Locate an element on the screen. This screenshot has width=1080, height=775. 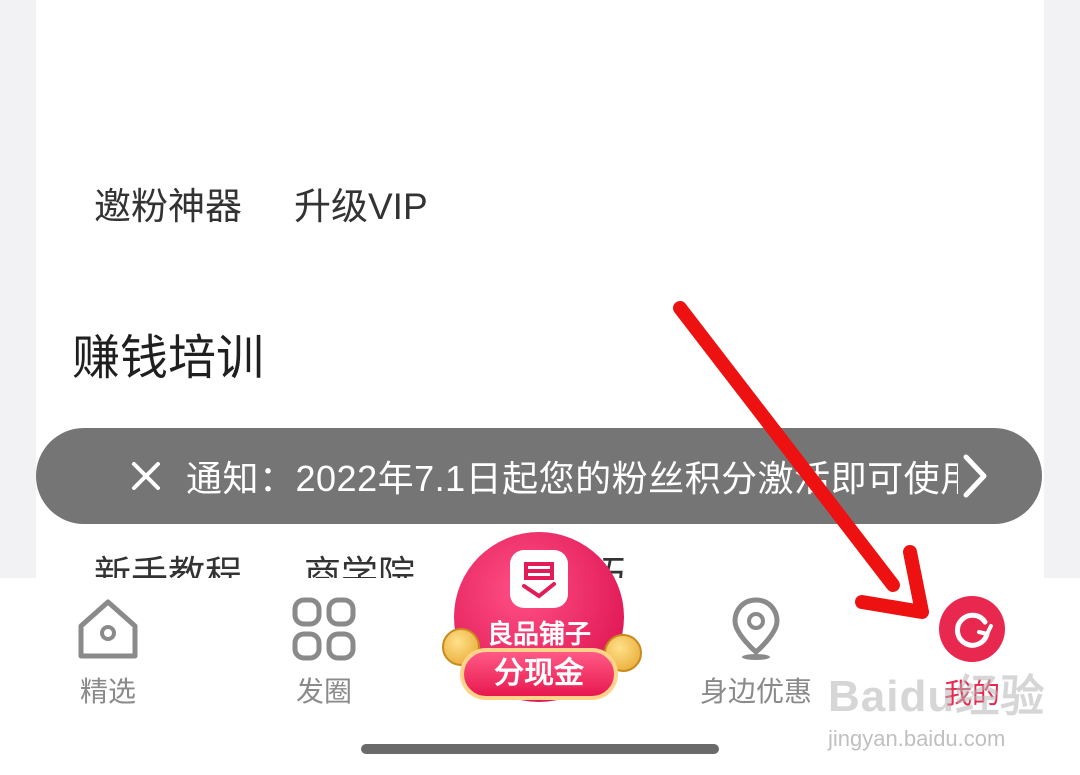
baidu-watermark: Baidu经验 jingyan.baidu.com is located at coordinates (936, 706).